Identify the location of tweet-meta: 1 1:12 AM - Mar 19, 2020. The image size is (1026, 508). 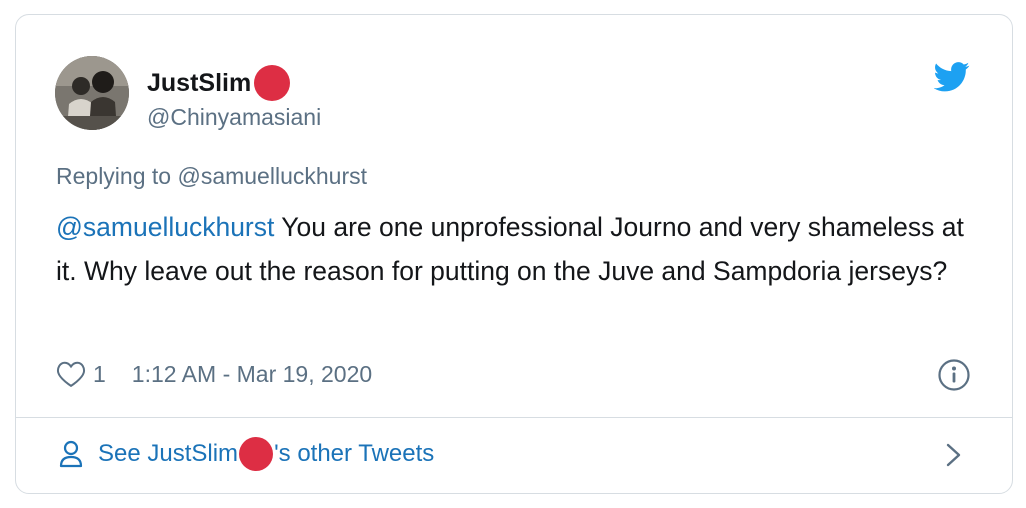
(214, 374).